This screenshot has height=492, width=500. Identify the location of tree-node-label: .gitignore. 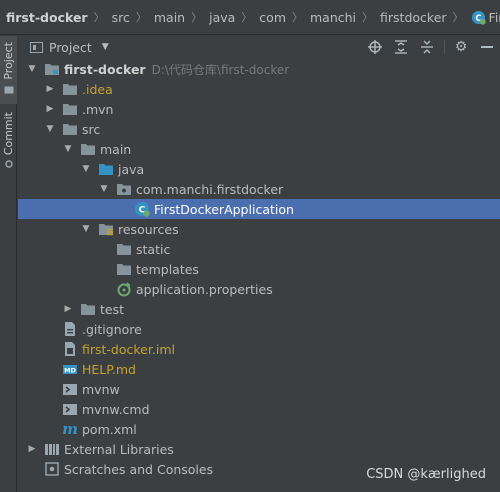
(112, 329).